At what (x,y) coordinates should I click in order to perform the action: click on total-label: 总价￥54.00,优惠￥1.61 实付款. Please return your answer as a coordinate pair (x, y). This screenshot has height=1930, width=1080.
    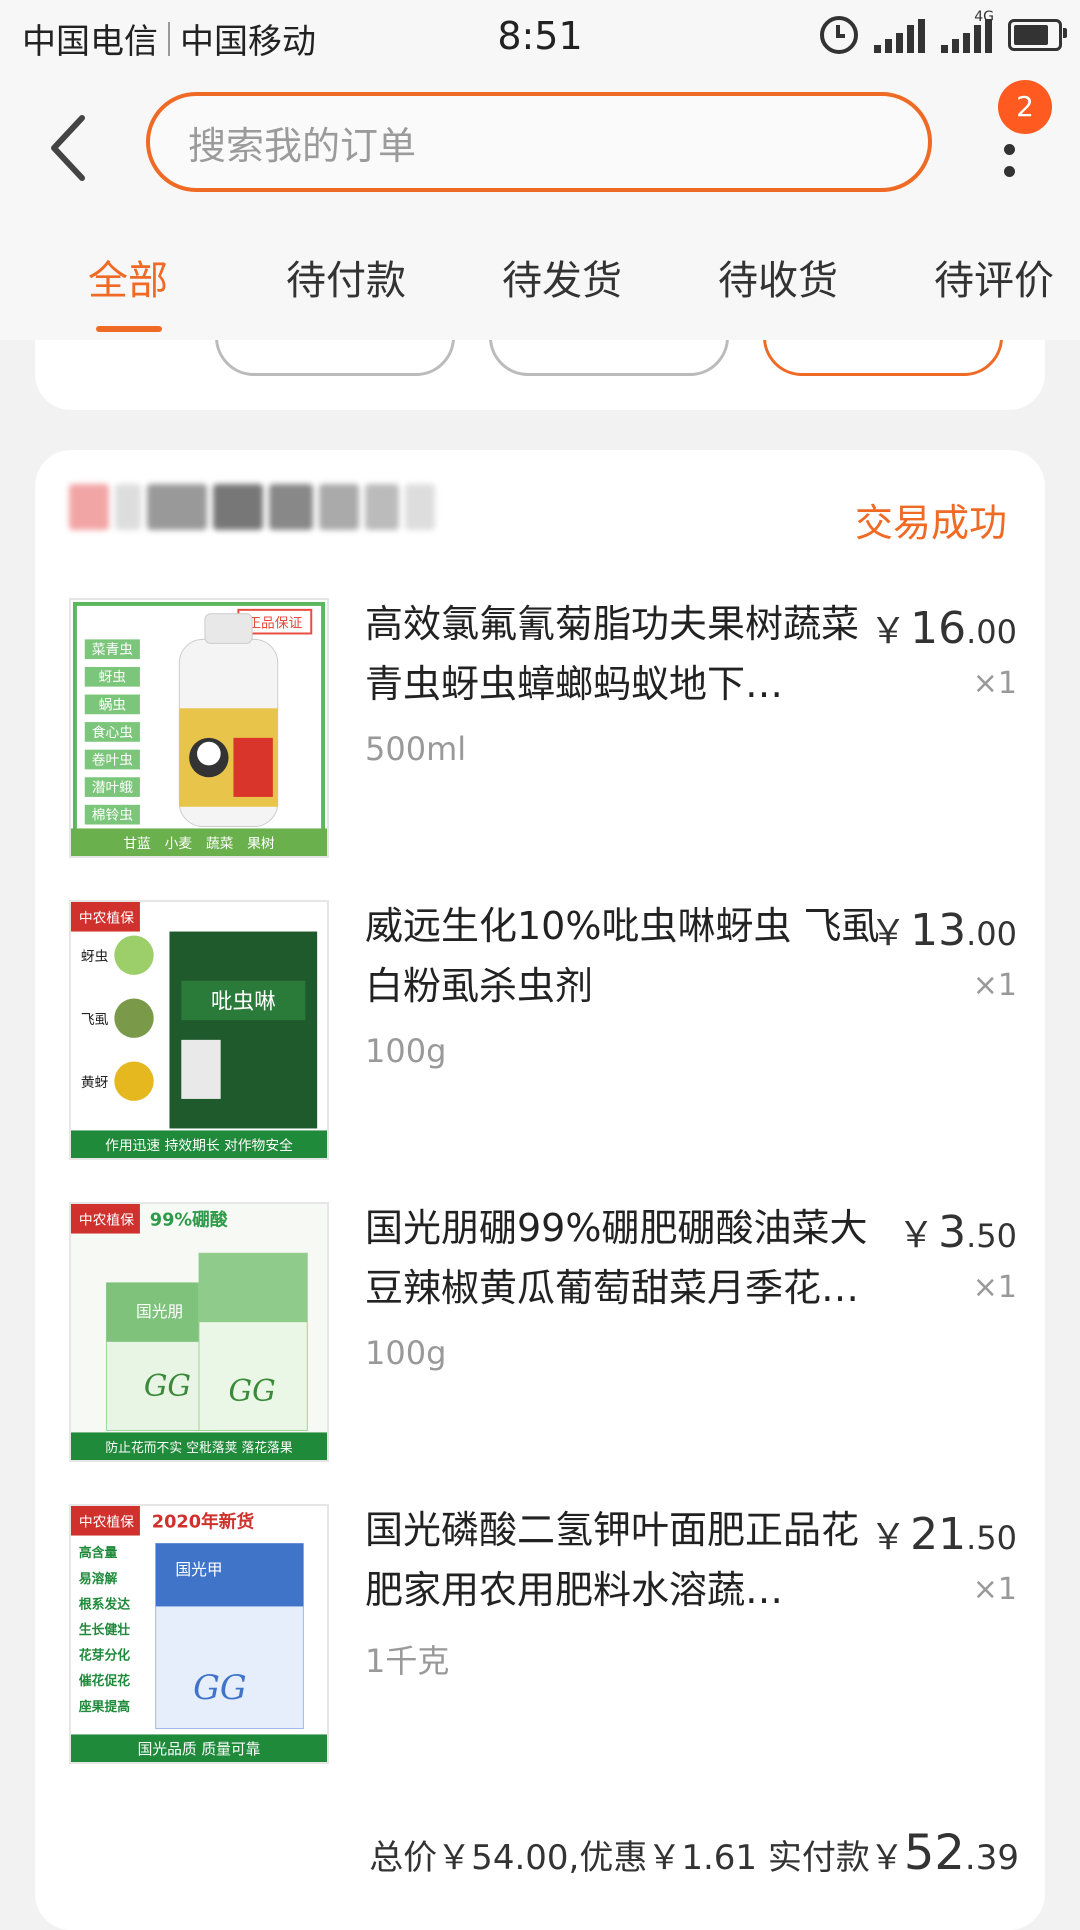
    Looking at the image, I should click on (619, 1858).